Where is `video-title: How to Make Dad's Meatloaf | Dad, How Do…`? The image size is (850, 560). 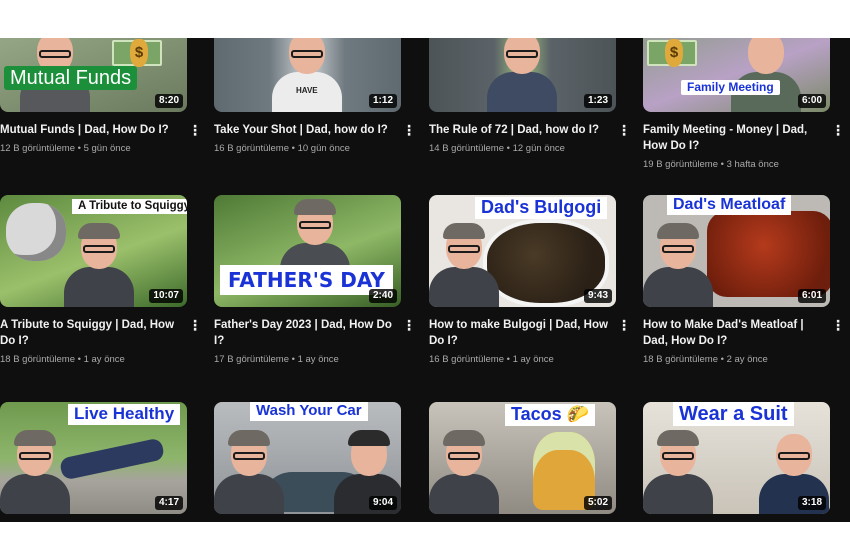 video-title: How to Make Dad's Meatloaf | Dad, How Do… is located at coordinates (735, 333).